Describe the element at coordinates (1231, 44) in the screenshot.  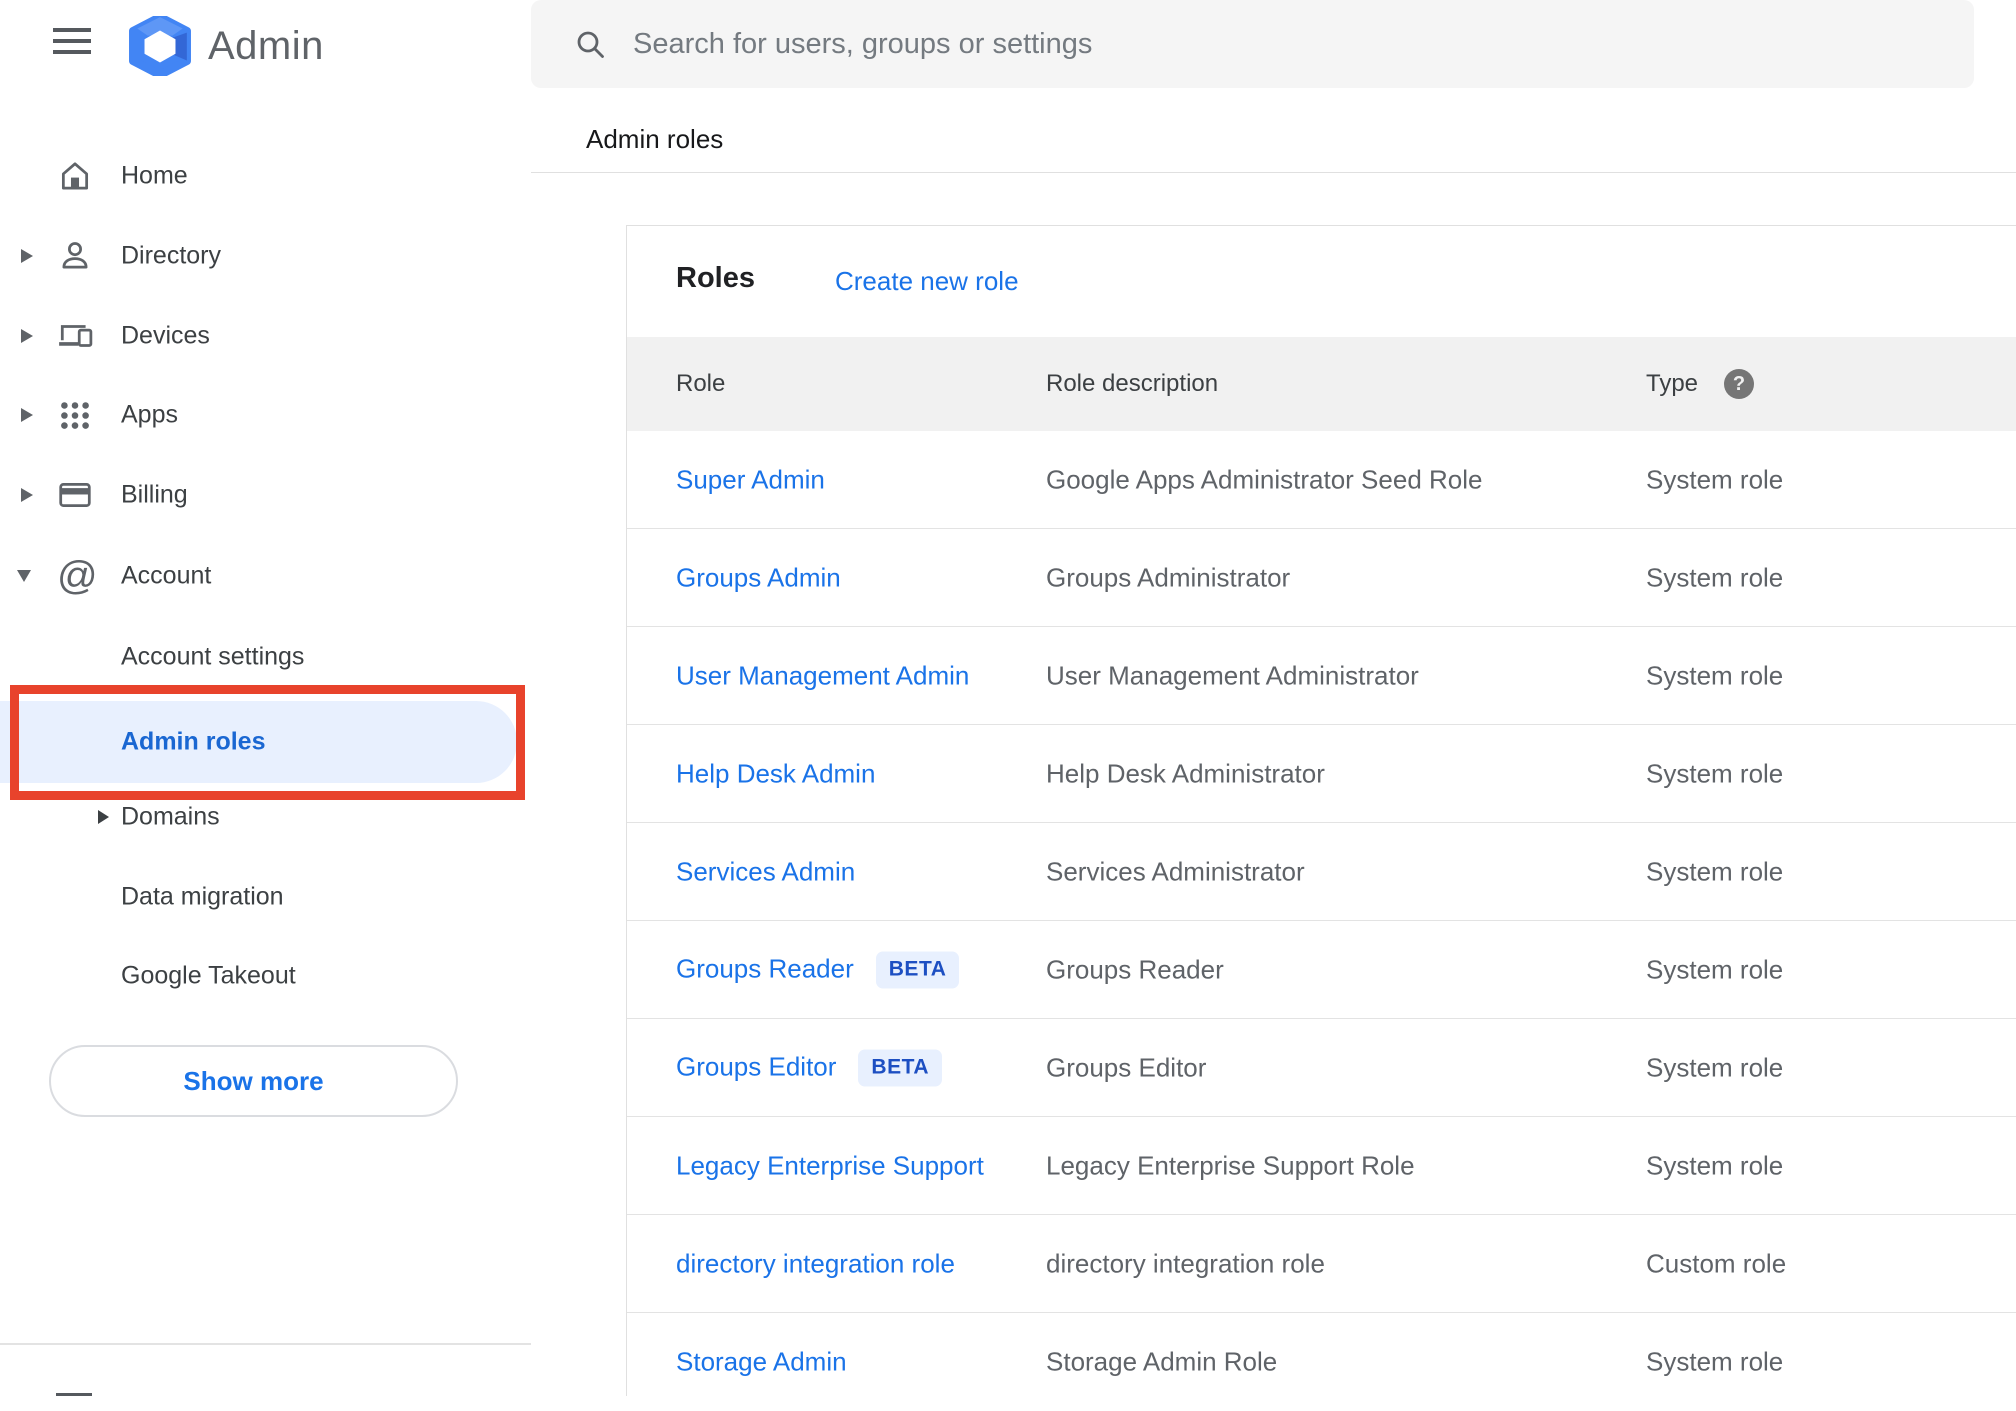
I see `search-input` at that location.